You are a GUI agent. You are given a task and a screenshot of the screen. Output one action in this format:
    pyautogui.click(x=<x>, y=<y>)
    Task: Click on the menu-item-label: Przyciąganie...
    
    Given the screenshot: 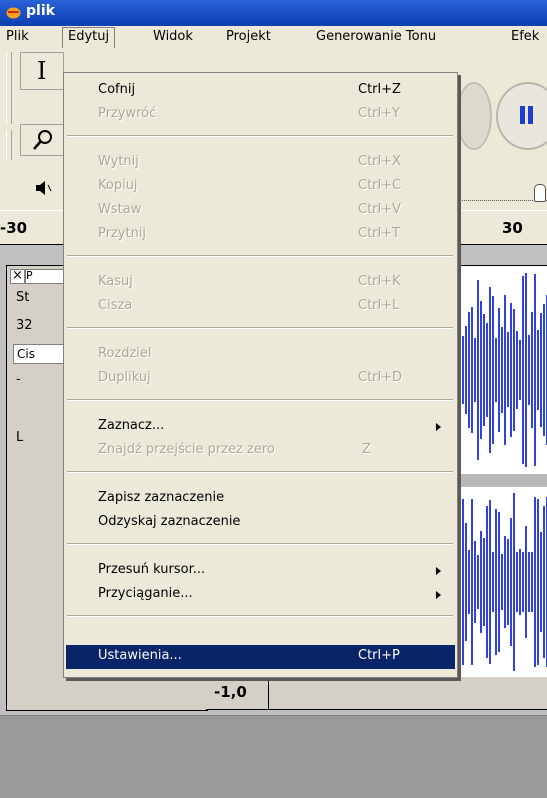 What is the action you would take?
    pyautogui.click(x=145, y=593)
    